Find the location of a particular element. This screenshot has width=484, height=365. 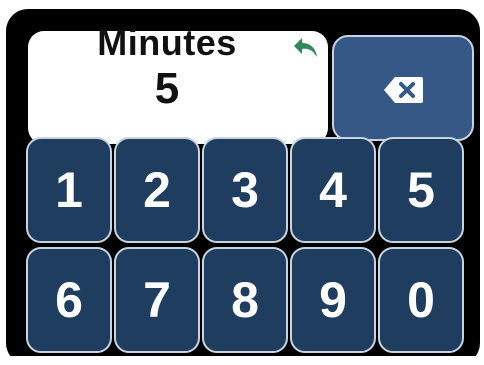

backspace-icon is located at coordinates (403, 90).